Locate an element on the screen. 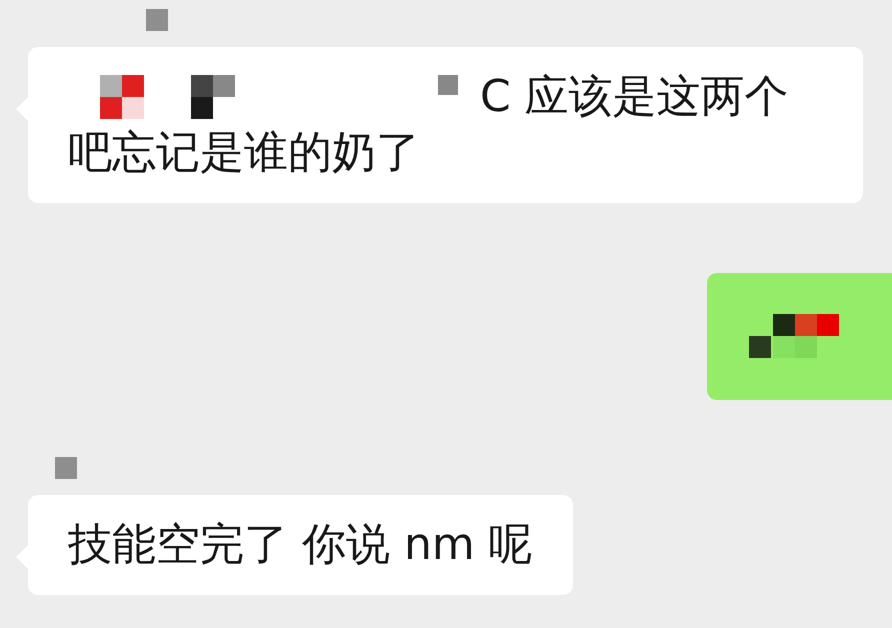  message-text: 技能空完了 你说 nm 呢 is located at coordinates (300, 545).